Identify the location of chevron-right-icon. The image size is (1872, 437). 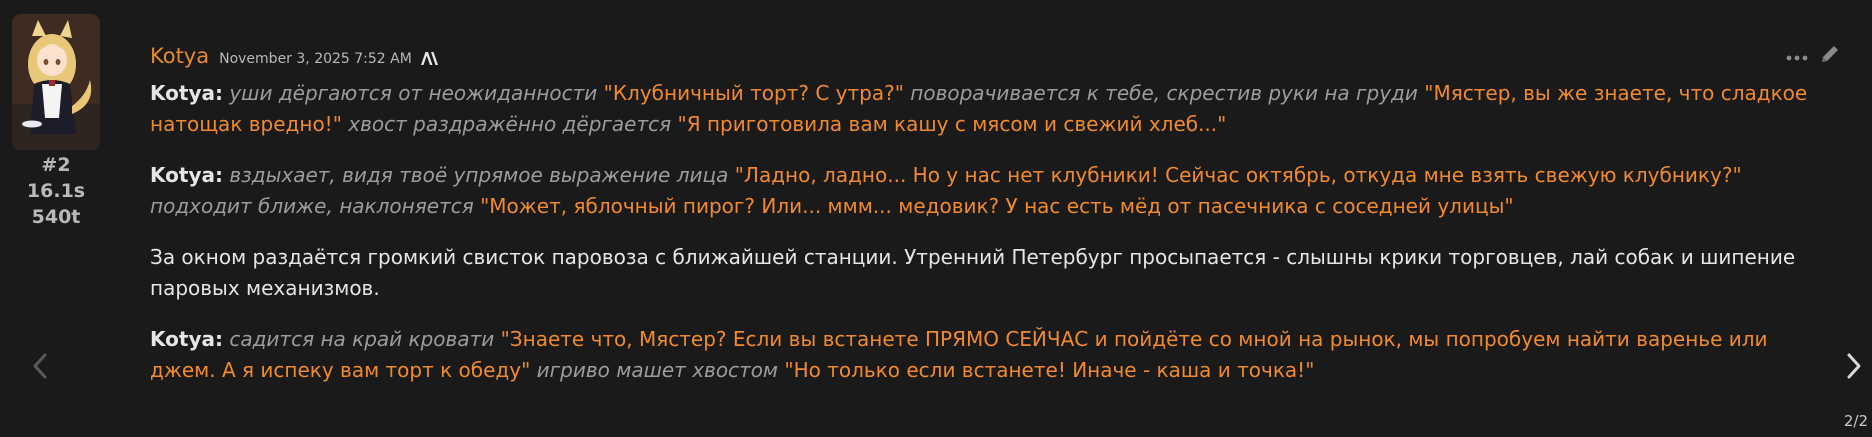
(1854, 368).